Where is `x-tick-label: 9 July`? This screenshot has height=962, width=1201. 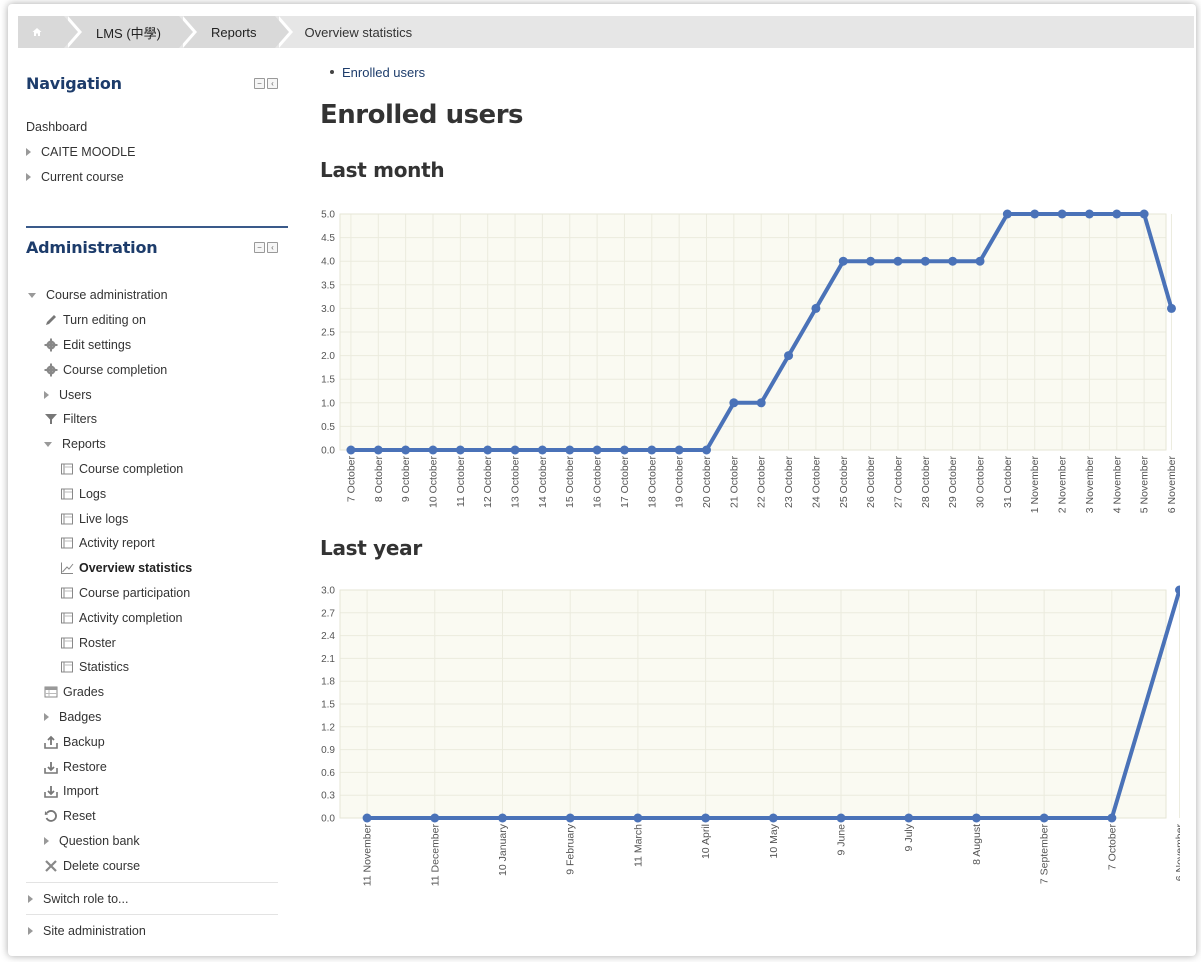 x-tick-label: 9 July is located at coordinates (909, 837).